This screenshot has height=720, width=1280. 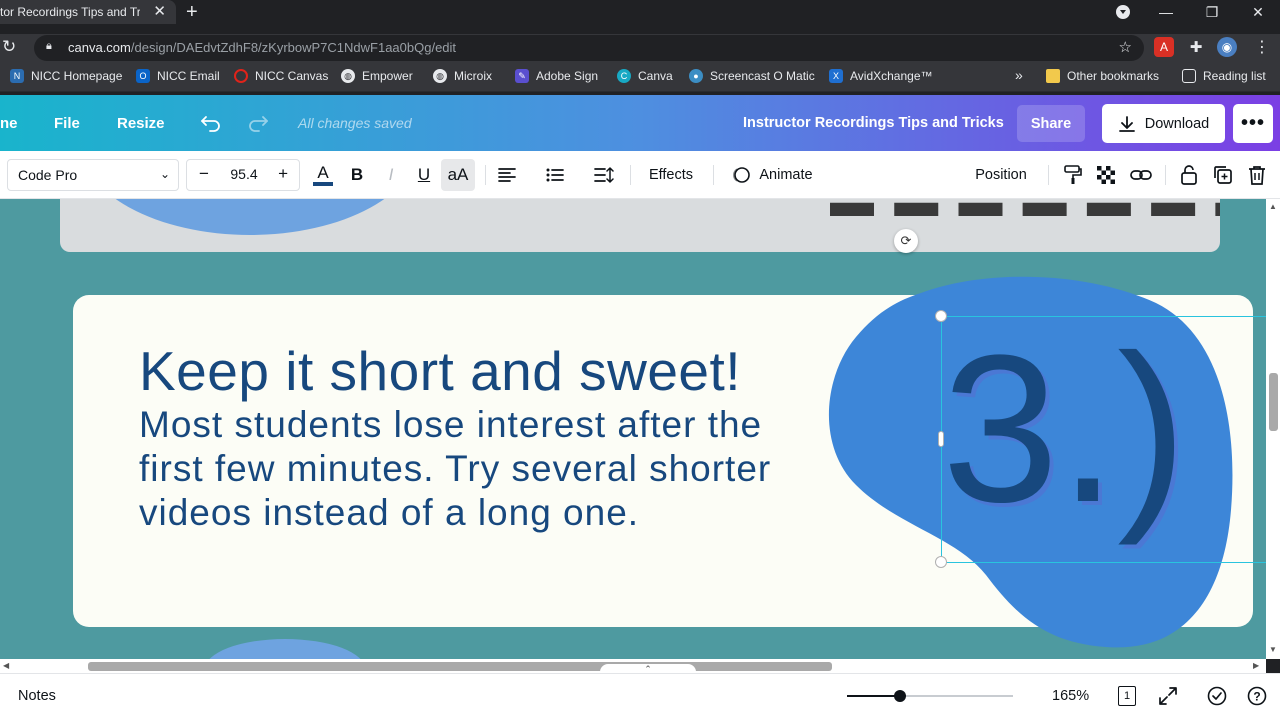 What do you see at coordinates (1102, 76) in the screenshot?
I see `other-bookmarks-folder: Other bookmarks` at bounding box center [1102, 76].